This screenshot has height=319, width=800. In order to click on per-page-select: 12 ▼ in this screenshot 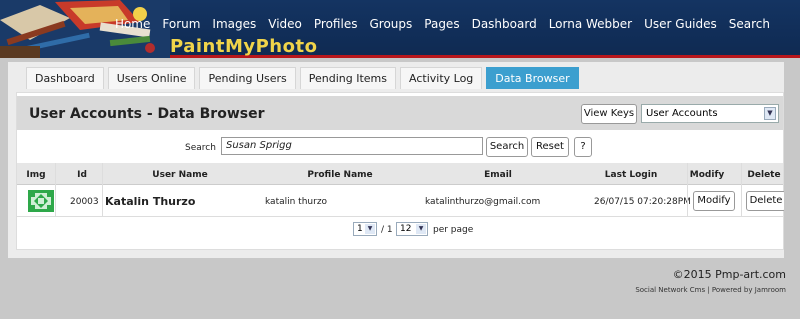, I will do `click(412, 229)`.